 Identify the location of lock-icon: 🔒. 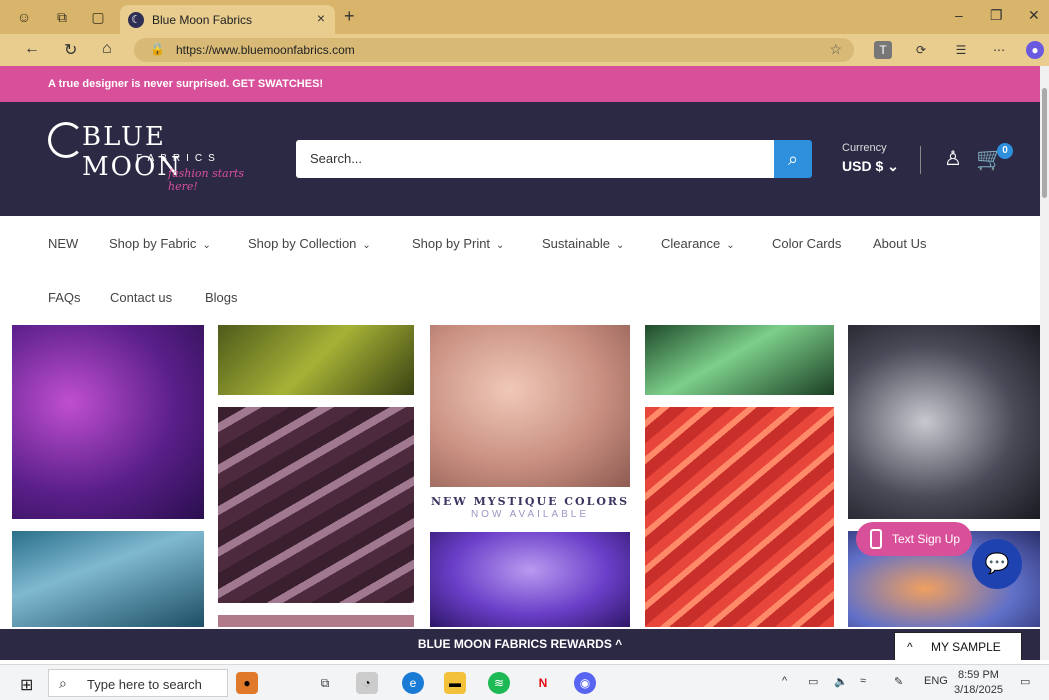
(157, 49).